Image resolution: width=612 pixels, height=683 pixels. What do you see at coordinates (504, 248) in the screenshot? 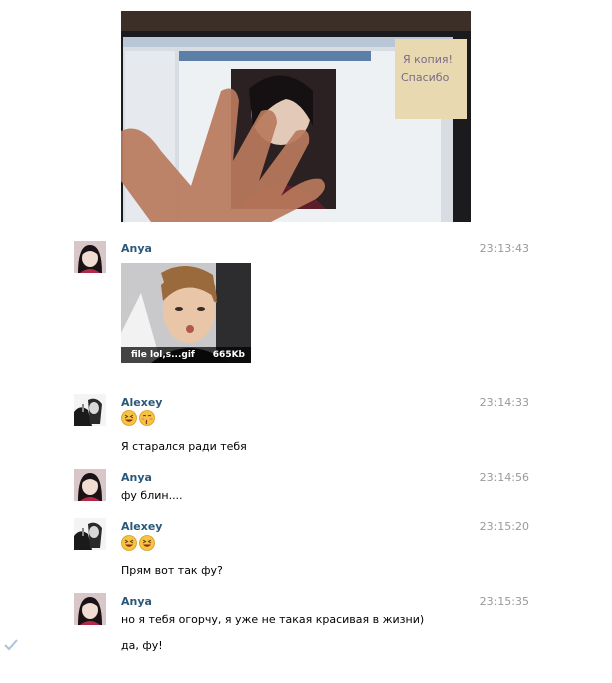
I see `message-time: 23:13:43` at bounding box center [504, 248].